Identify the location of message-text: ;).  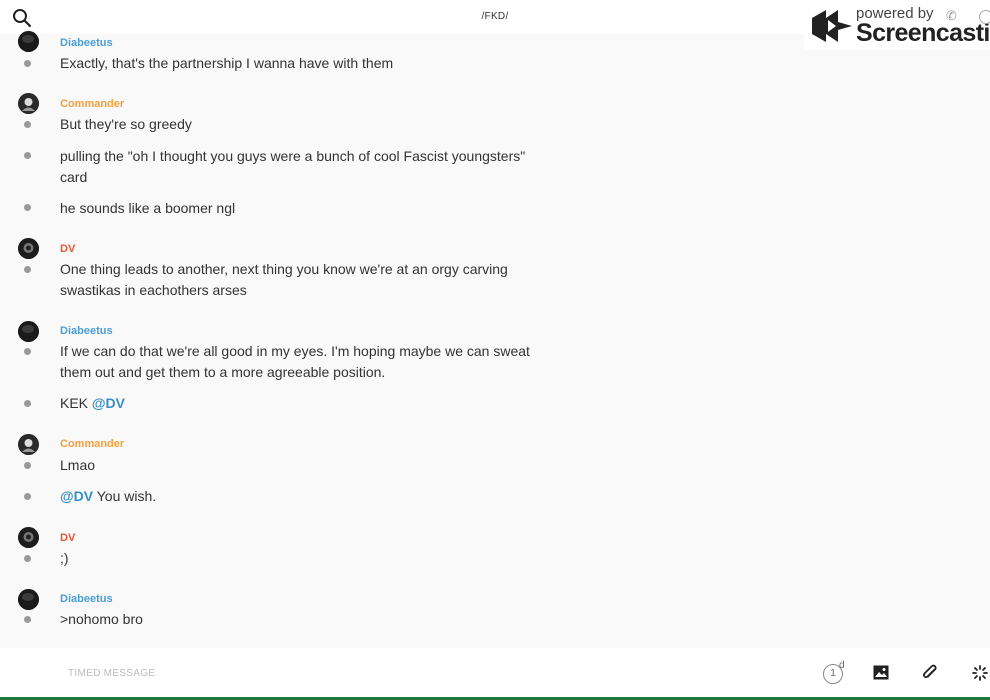
(64, 558).